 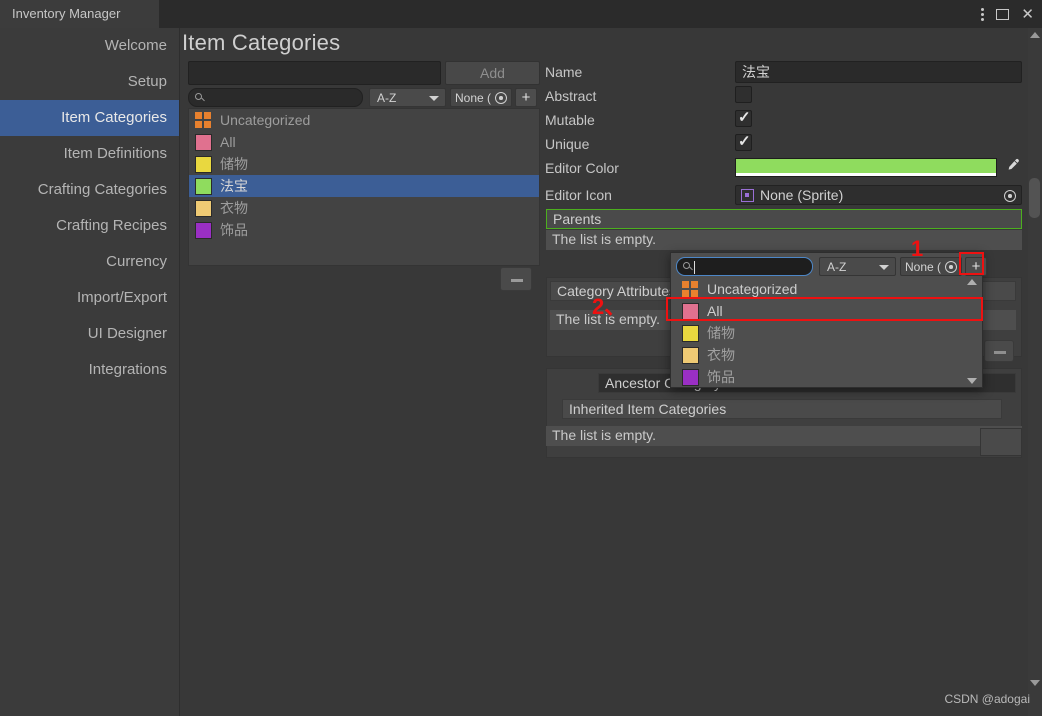 I want to click on list-item-uncategorized: Uncategorized, so click(x=364, y=120).